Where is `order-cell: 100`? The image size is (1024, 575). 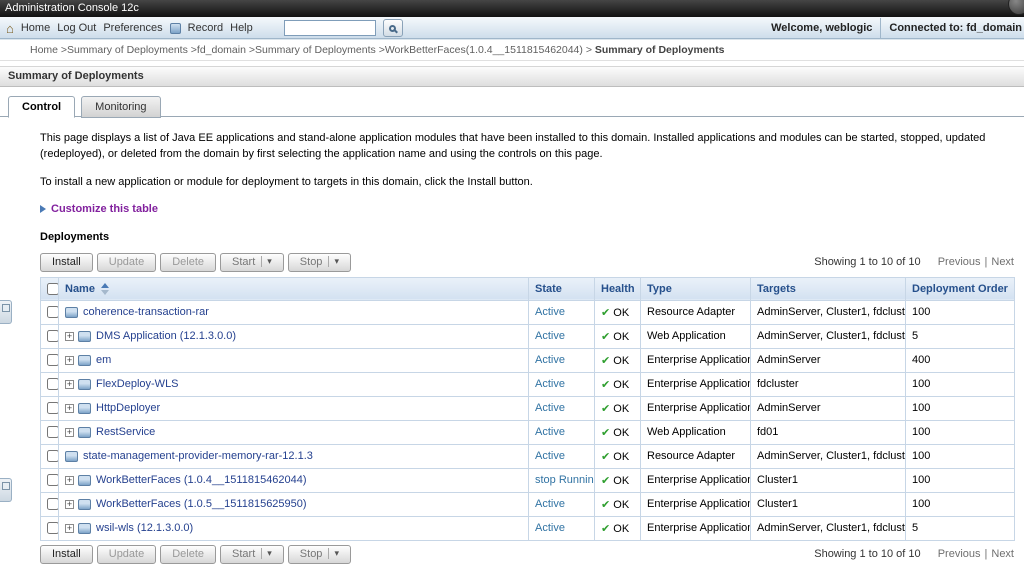 order-cell: 100 is located at coordinates (960, 384).